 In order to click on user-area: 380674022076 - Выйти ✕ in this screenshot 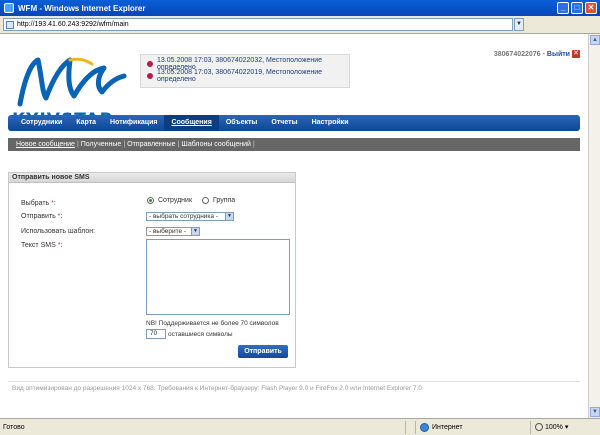, I will do `click(537, 54)`.